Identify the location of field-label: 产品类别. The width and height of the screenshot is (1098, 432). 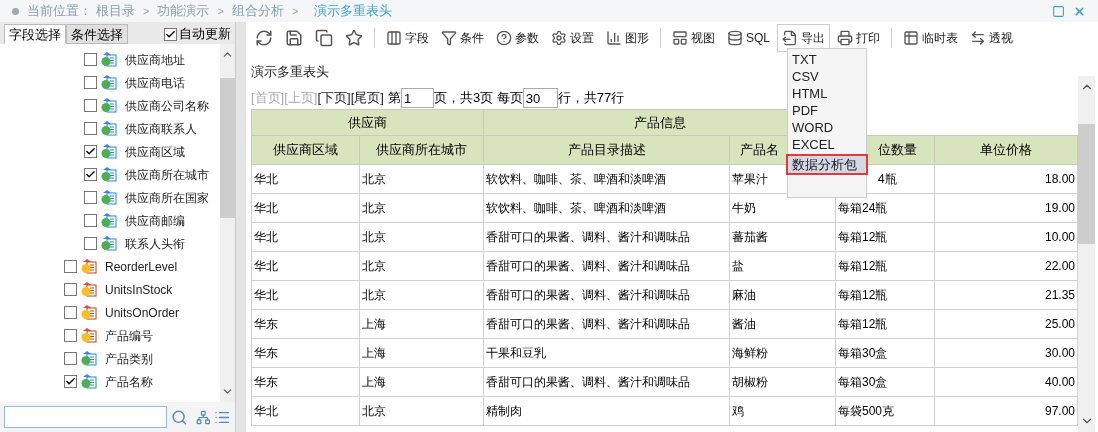
(129, 358).